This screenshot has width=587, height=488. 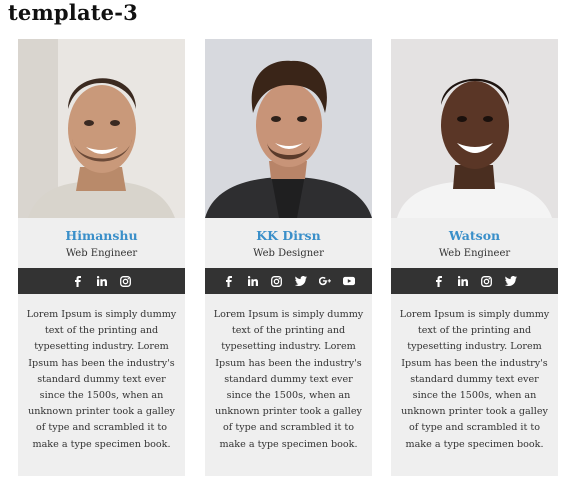 I want to click on page-title: template-3, so click(x=73, y=12).